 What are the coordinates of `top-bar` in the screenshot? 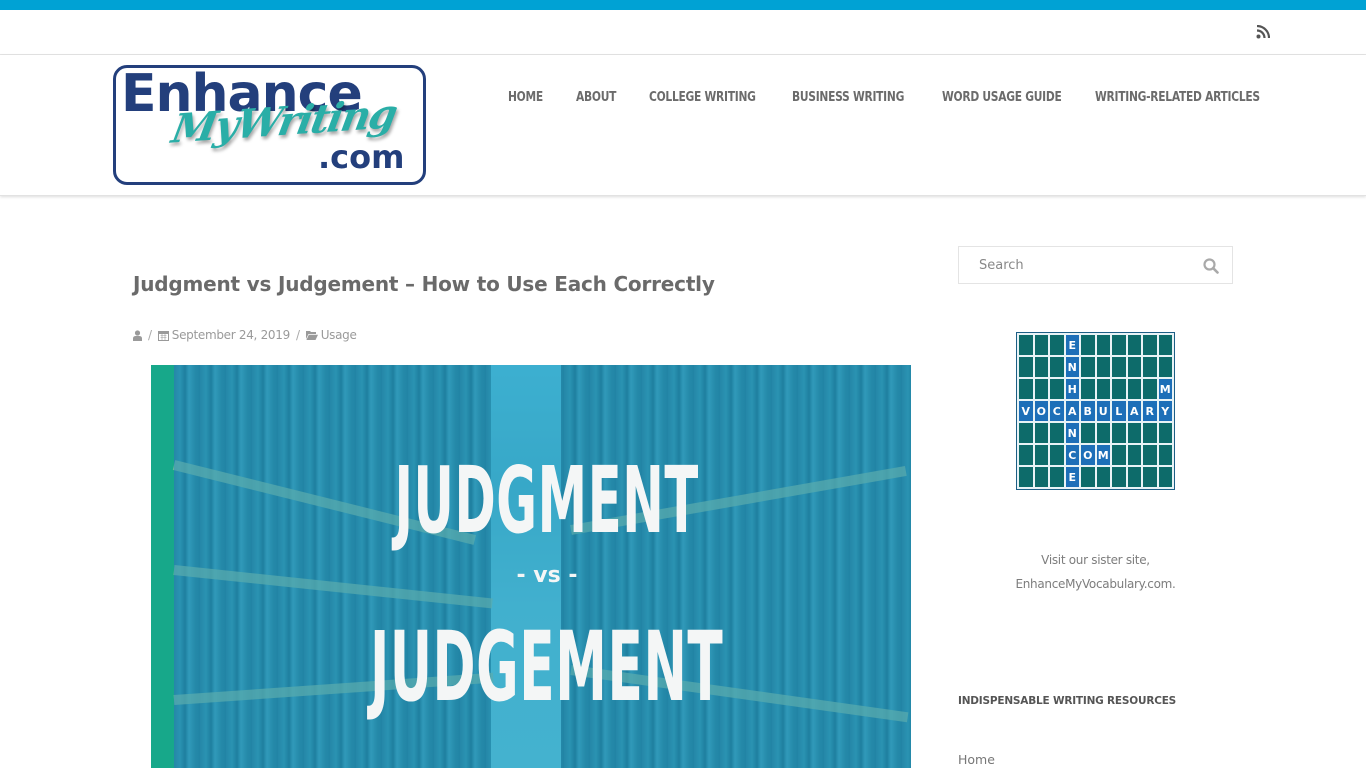 It's located at (683, 32).